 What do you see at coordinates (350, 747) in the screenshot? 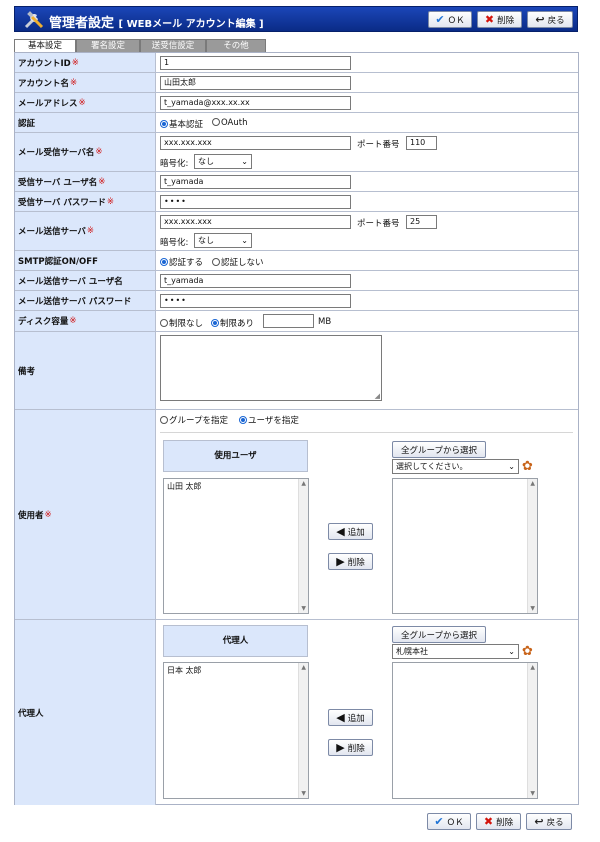
I see `remove-proxy-button: ▶ 削除` at bounding box center [350, 747].